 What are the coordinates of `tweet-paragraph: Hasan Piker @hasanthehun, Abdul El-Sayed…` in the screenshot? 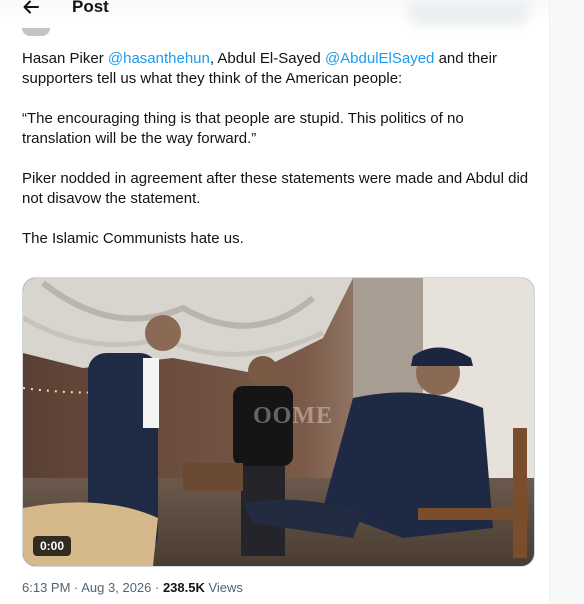 It's located at (279, 69).